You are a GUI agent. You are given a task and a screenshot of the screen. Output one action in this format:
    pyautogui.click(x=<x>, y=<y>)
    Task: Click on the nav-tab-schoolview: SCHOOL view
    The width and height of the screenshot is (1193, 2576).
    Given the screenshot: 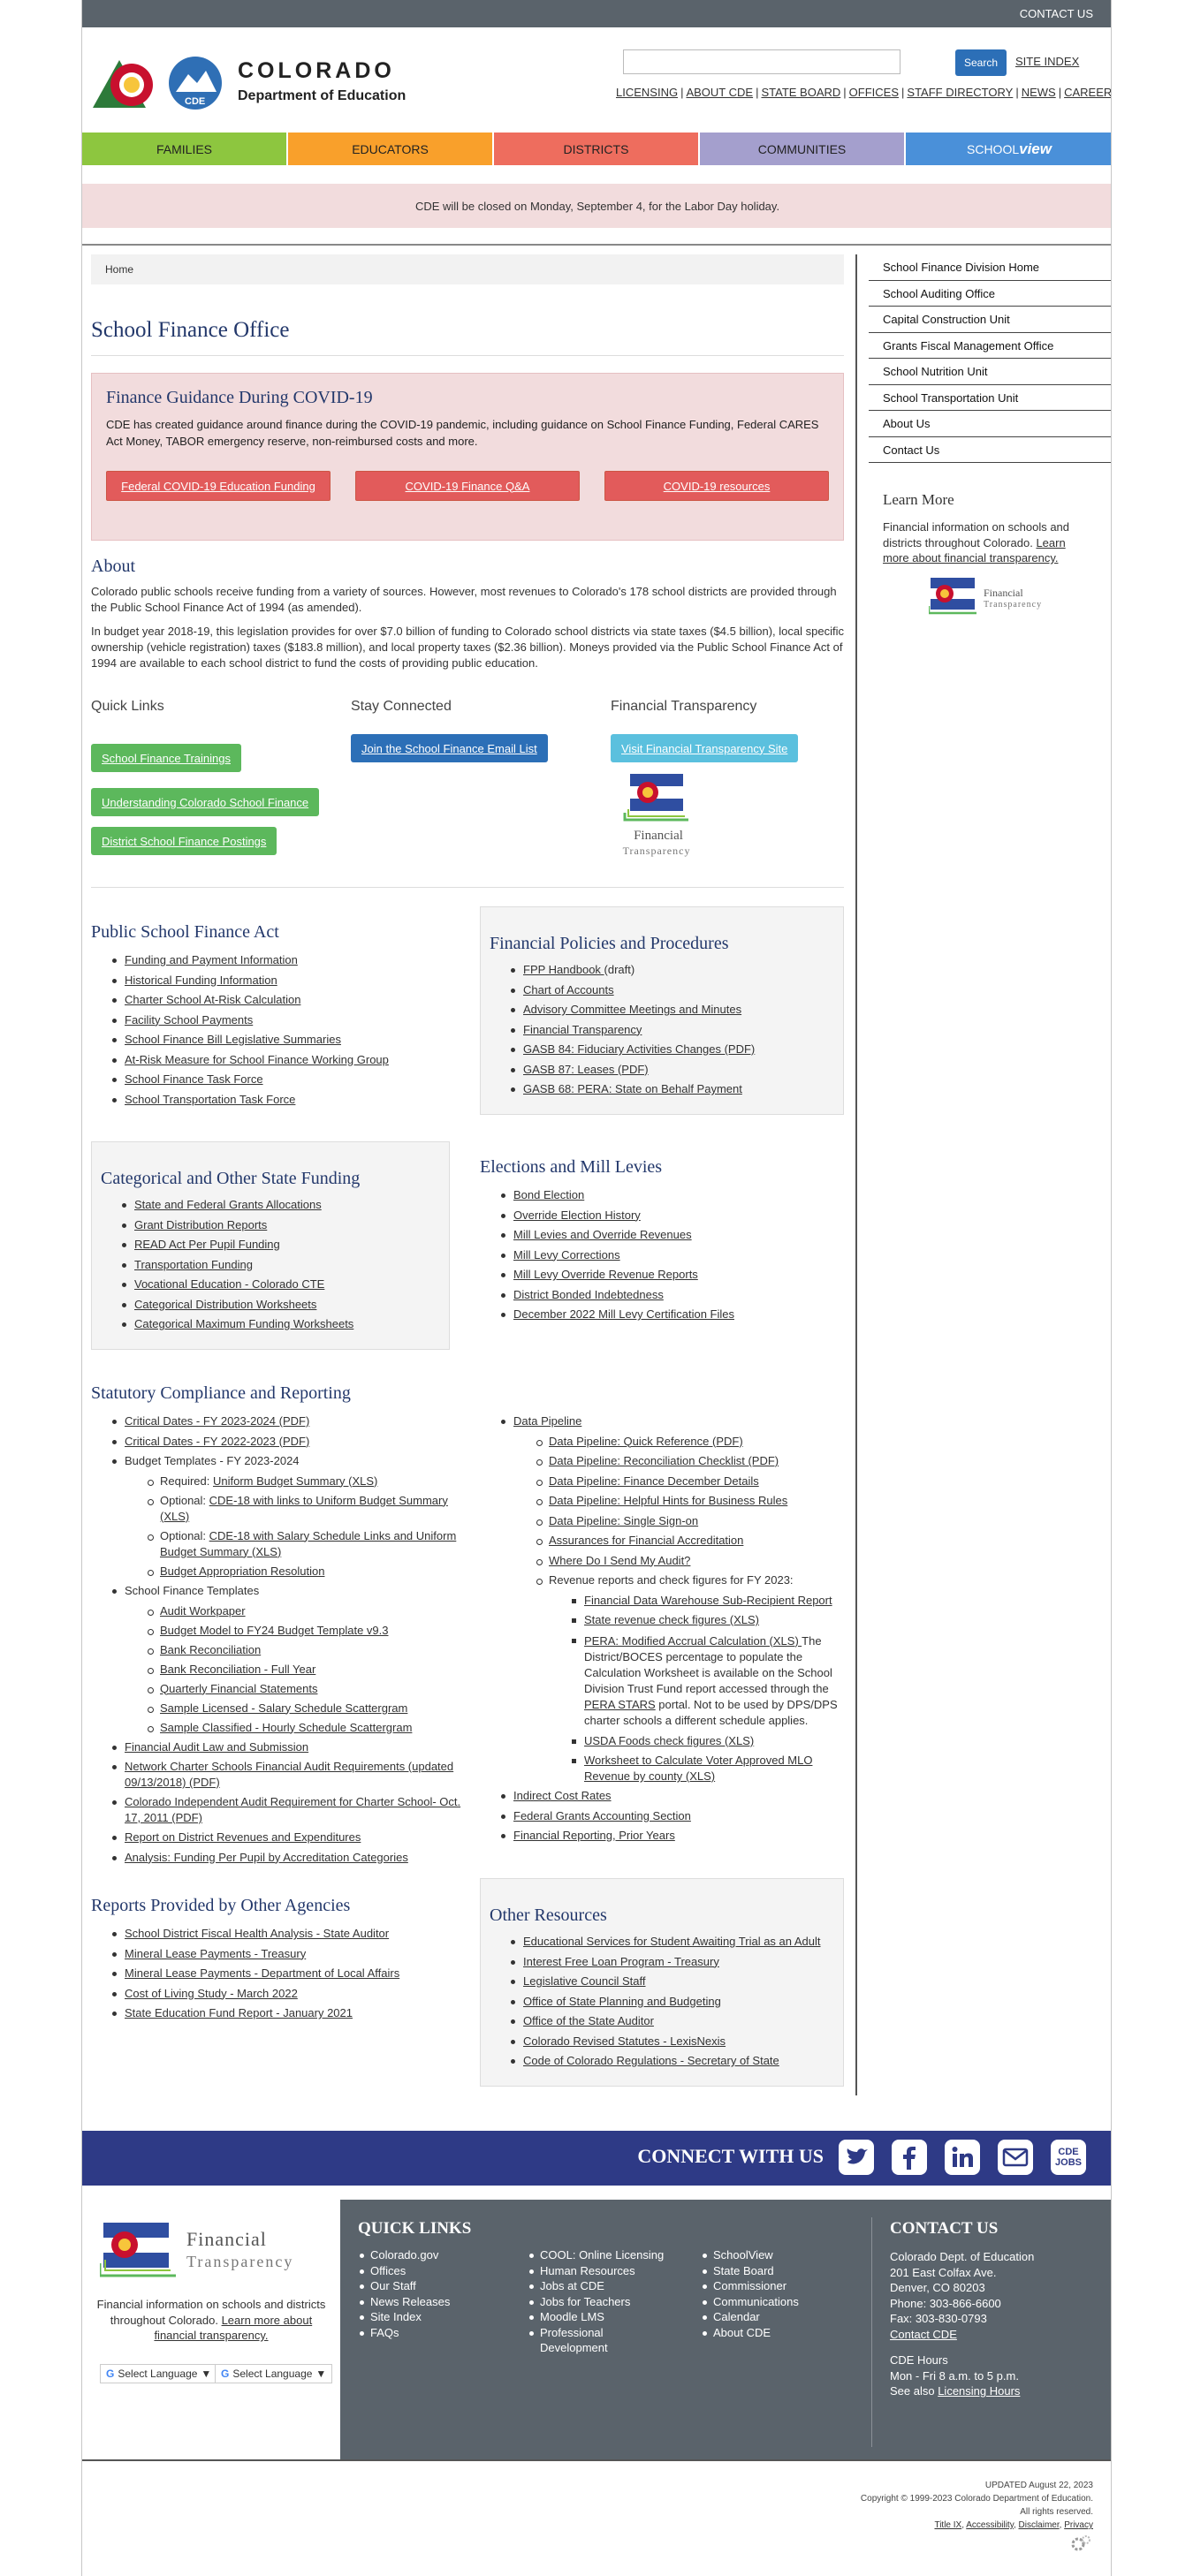 What is the action you would take?
    pyautogui.click(x=1008, y=149)
    